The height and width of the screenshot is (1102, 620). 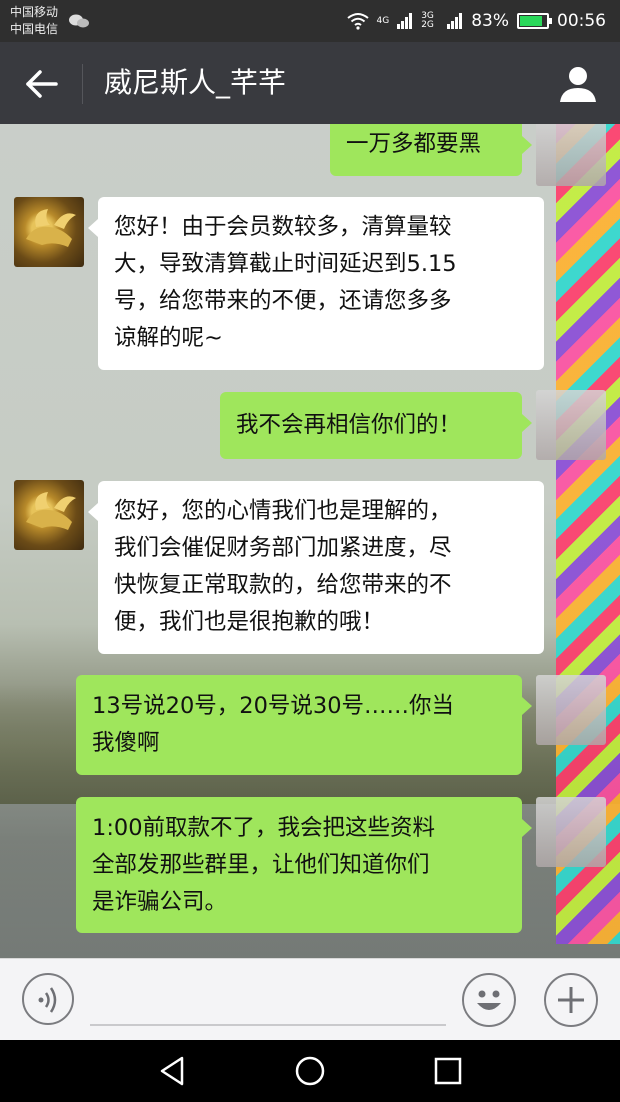 What do you see at coordinates (283, 227) in the screenshot?
I see `message-line: 您好！由于会员数较多，清算量较` at bounding box center [283, 227].